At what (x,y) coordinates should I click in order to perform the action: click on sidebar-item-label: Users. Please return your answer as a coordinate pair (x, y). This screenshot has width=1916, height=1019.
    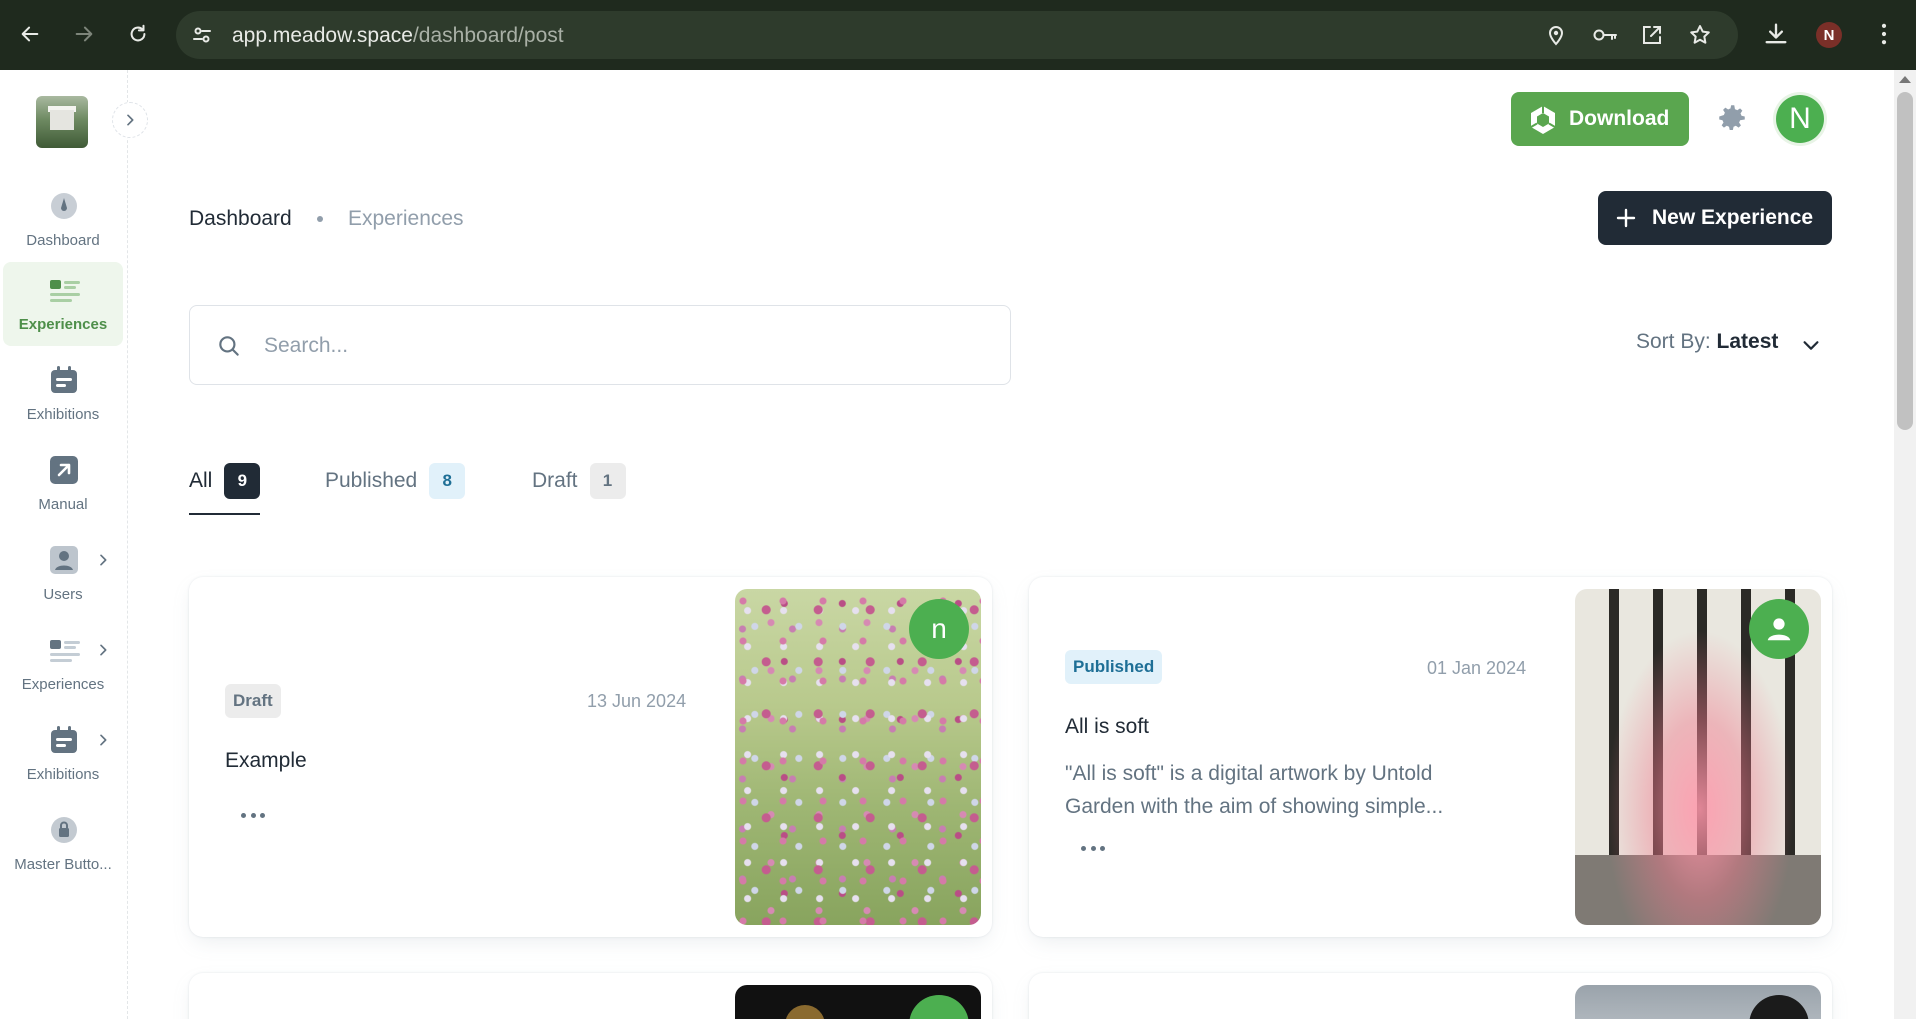
    Looking at the image, I should click on (63, 594).